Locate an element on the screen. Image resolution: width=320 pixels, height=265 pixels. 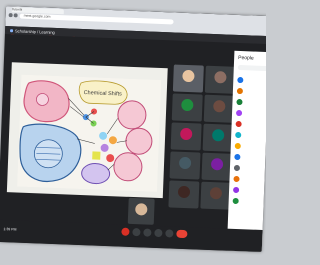
right-pink-circle-top is located at coordinates (132, 115).